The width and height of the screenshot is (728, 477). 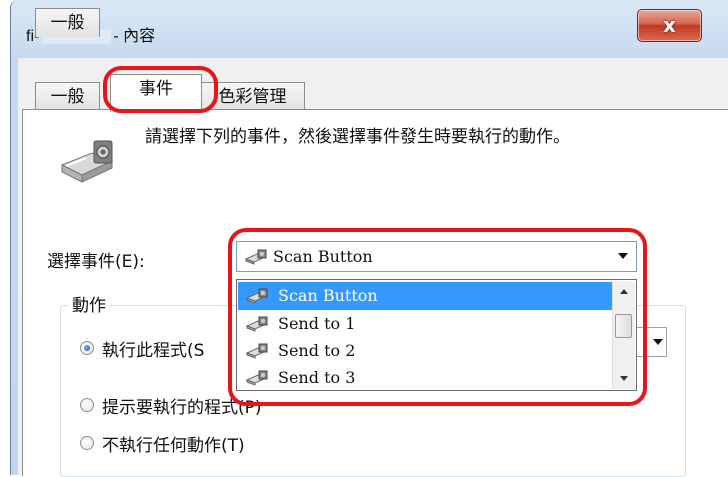 What do you see at coordinates (624, 379) in the screenshot?
I see `scroll-down-icon` at bounding box center [624, 379].